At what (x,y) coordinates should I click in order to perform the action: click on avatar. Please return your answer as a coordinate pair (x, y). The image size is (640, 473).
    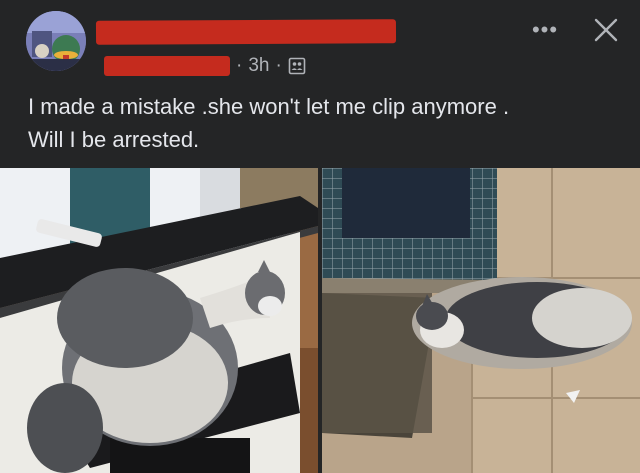
    Looking at the image, I should click on (56, 41).